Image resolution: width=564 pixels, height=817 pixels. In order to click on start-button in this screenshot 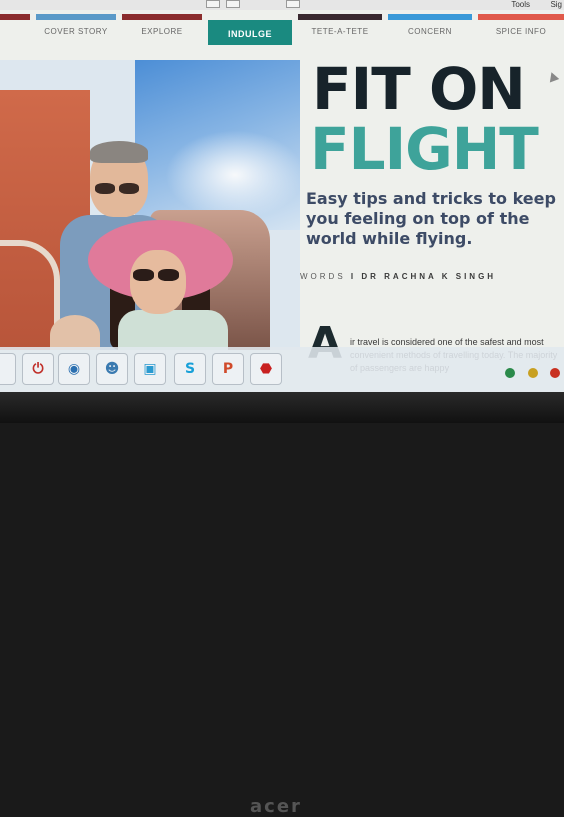, I will do `click(8, 369)`.